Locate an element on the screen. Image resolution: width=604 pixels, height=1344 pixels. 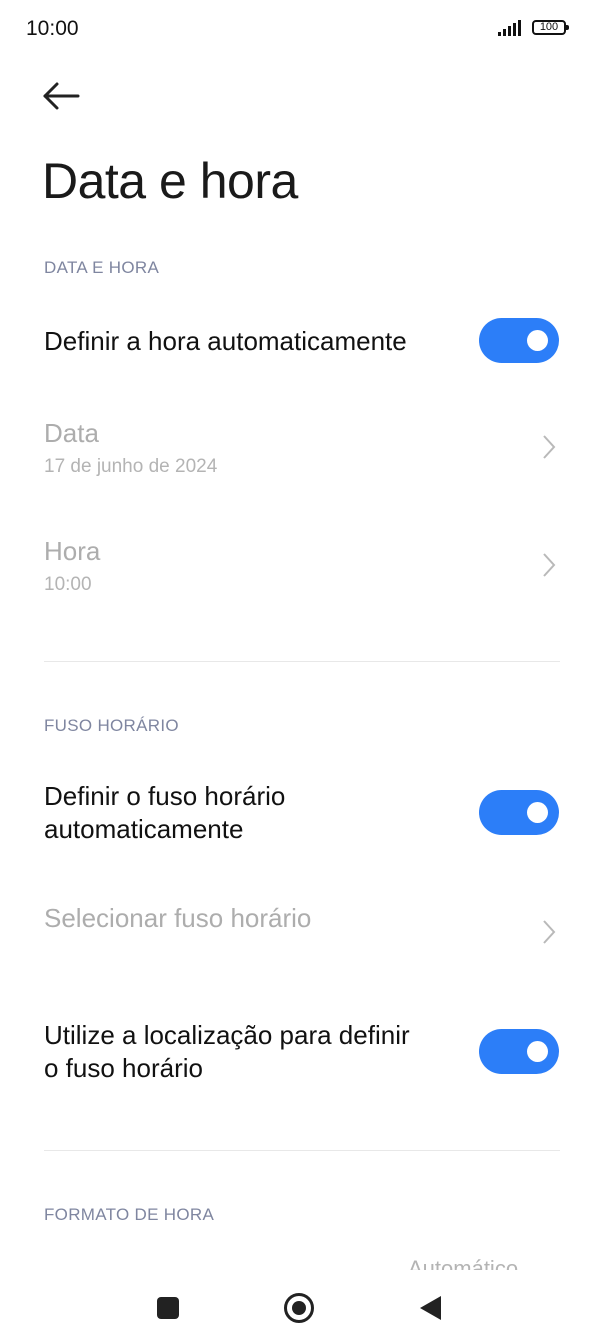
battery-icon: 100 is located at coordinates (550, 27).